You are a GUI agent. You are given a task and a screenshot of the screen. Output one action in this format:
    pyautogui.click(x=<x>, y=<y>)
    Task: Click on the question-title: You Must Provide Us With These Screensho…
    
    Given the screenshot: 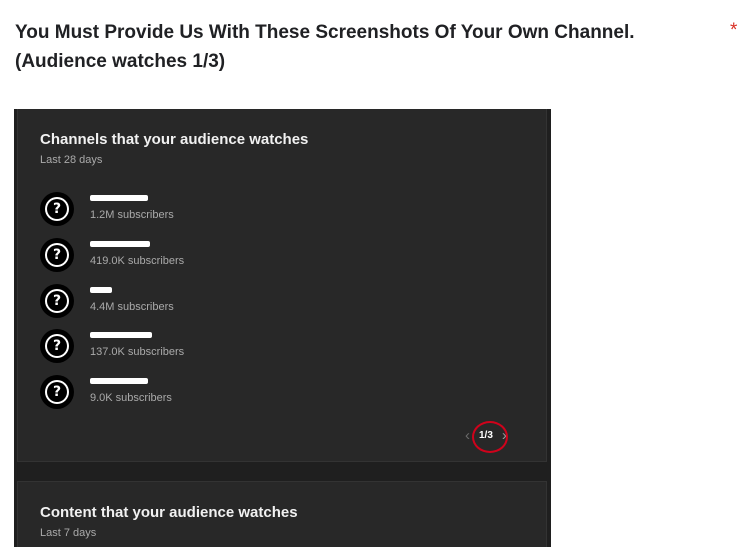 What is the action you would take?
    pyautogui.click(x=325, y=47)
    